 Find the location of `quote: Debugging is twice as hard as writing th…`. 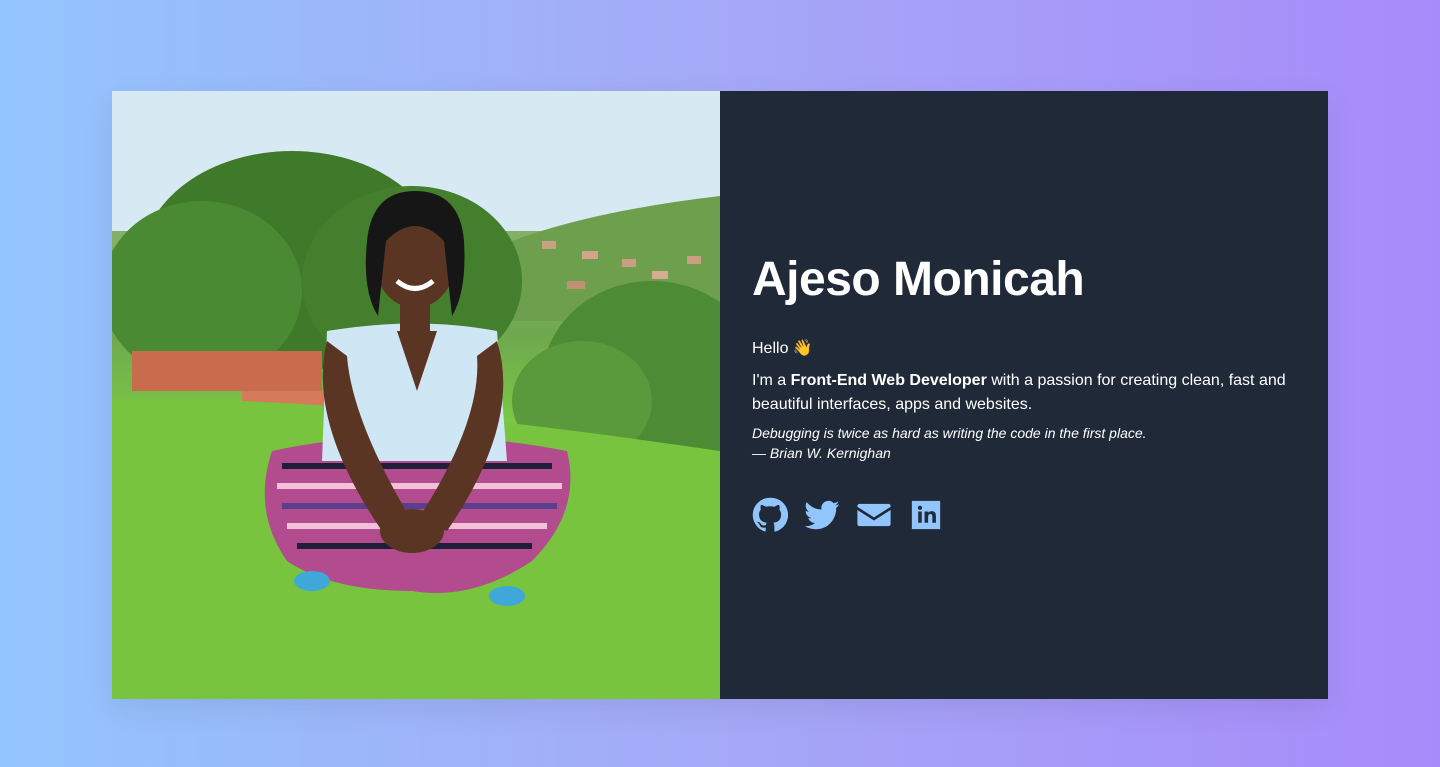

quote: Debugging is twice as hard as writing th… is located at coordinates (1024, 443).